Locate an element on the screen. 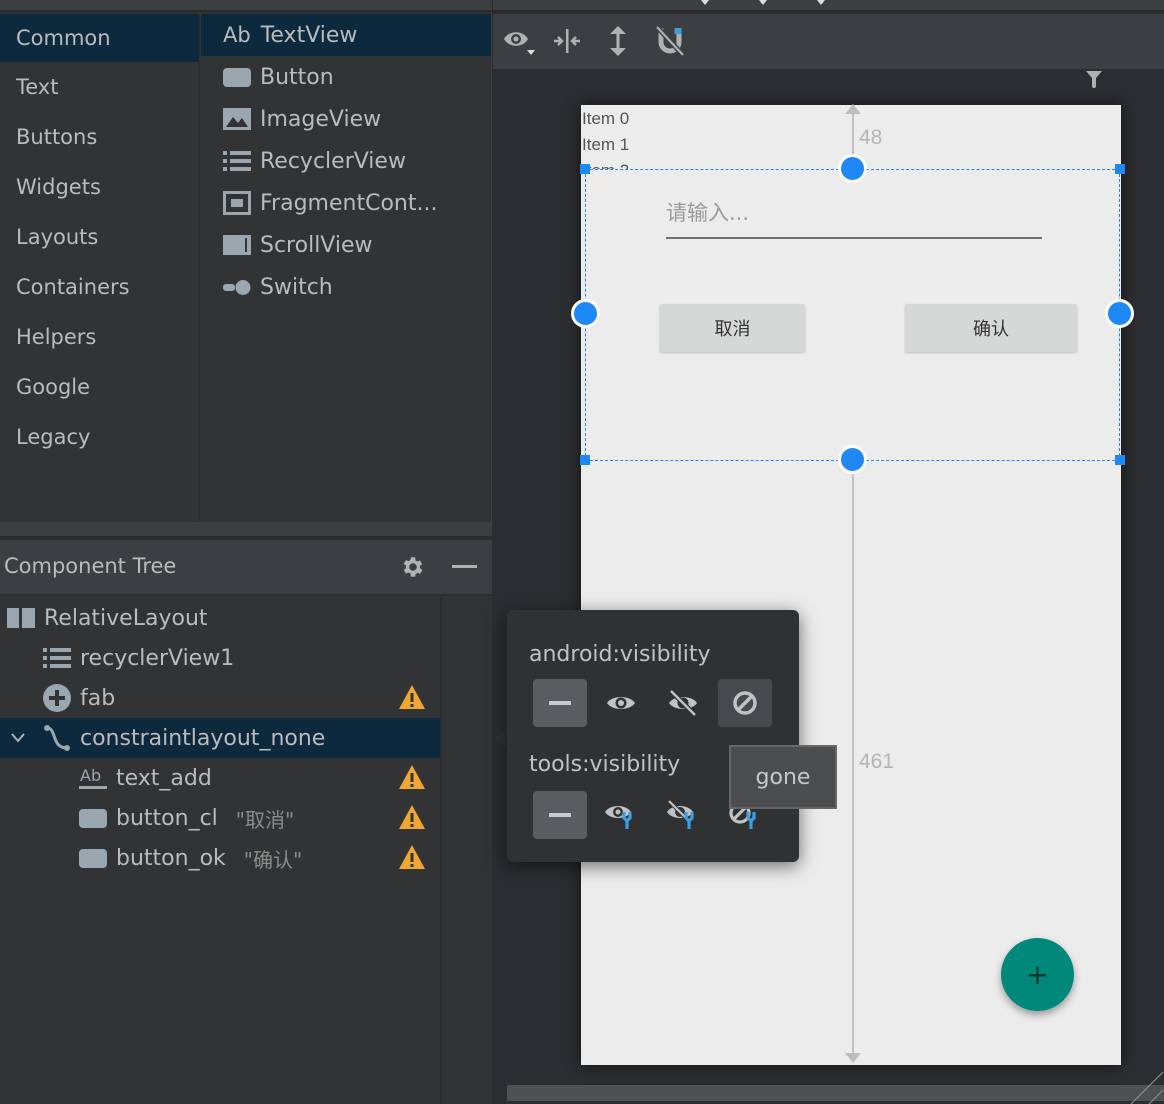 Image resolution: width=1164 pixels, height=1104 pixels. editor-tabs-strip is located at coordinates (828, 6).